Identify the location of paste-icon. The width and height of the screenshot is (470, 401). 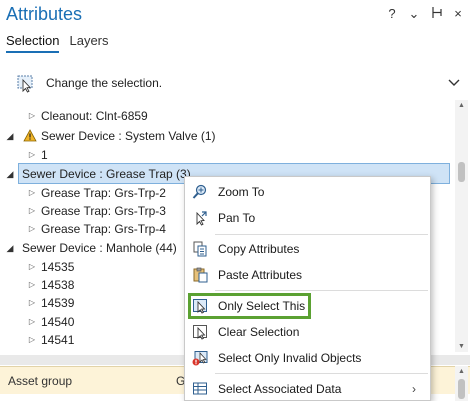
(200, 275).